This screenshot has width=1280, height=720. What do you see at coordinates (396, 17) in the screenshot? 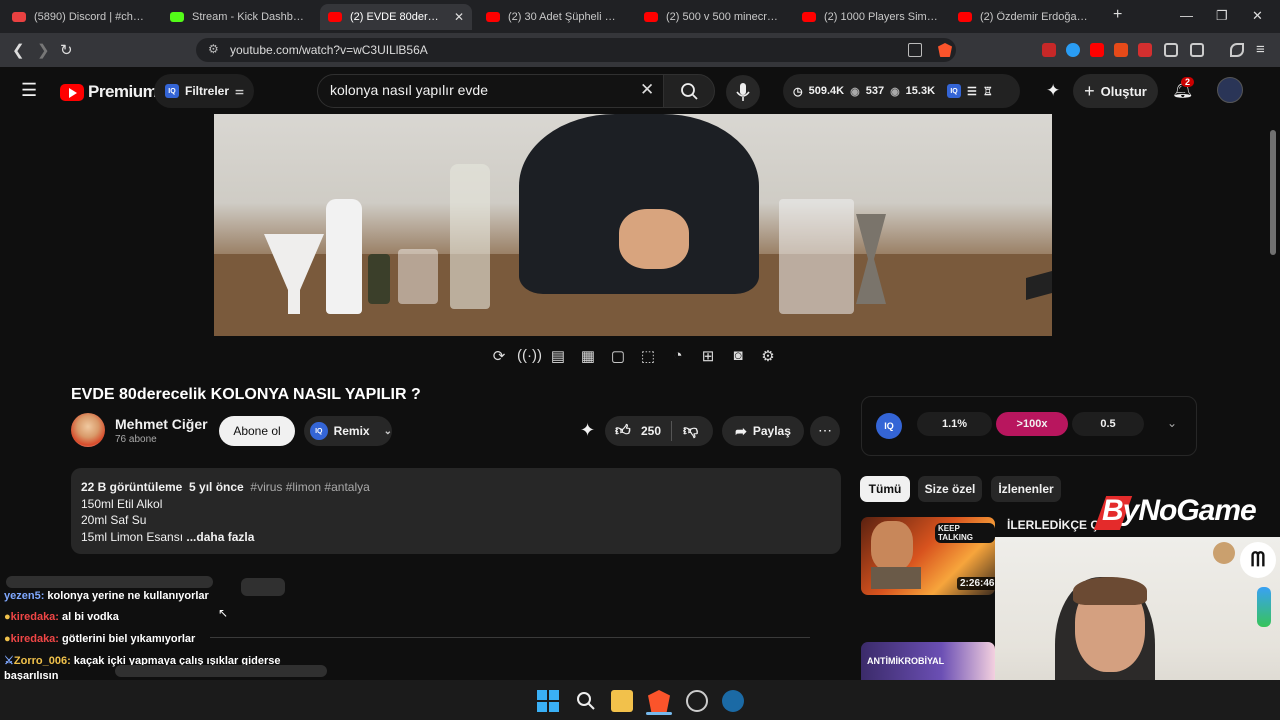
I see `tab-youtube-active: (2) EVDE 80derecel ✕` at bounding box center [396, 17].